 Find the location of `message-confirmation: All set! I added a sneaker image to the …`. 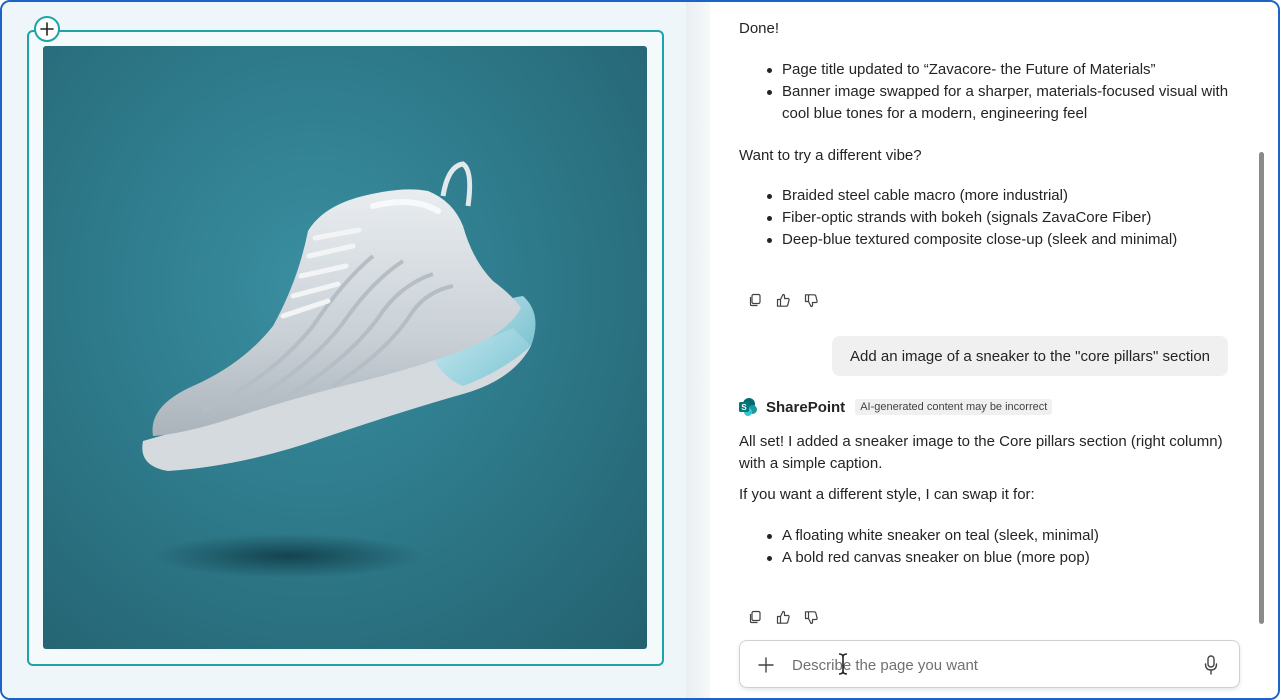

message-confirmation: All set! I added a sneaker image to the … is located at coordinates (981, 452).